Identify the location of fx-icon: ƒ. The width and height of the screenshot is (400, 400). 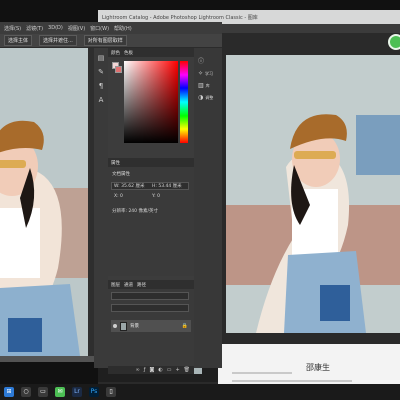
(145, 370).